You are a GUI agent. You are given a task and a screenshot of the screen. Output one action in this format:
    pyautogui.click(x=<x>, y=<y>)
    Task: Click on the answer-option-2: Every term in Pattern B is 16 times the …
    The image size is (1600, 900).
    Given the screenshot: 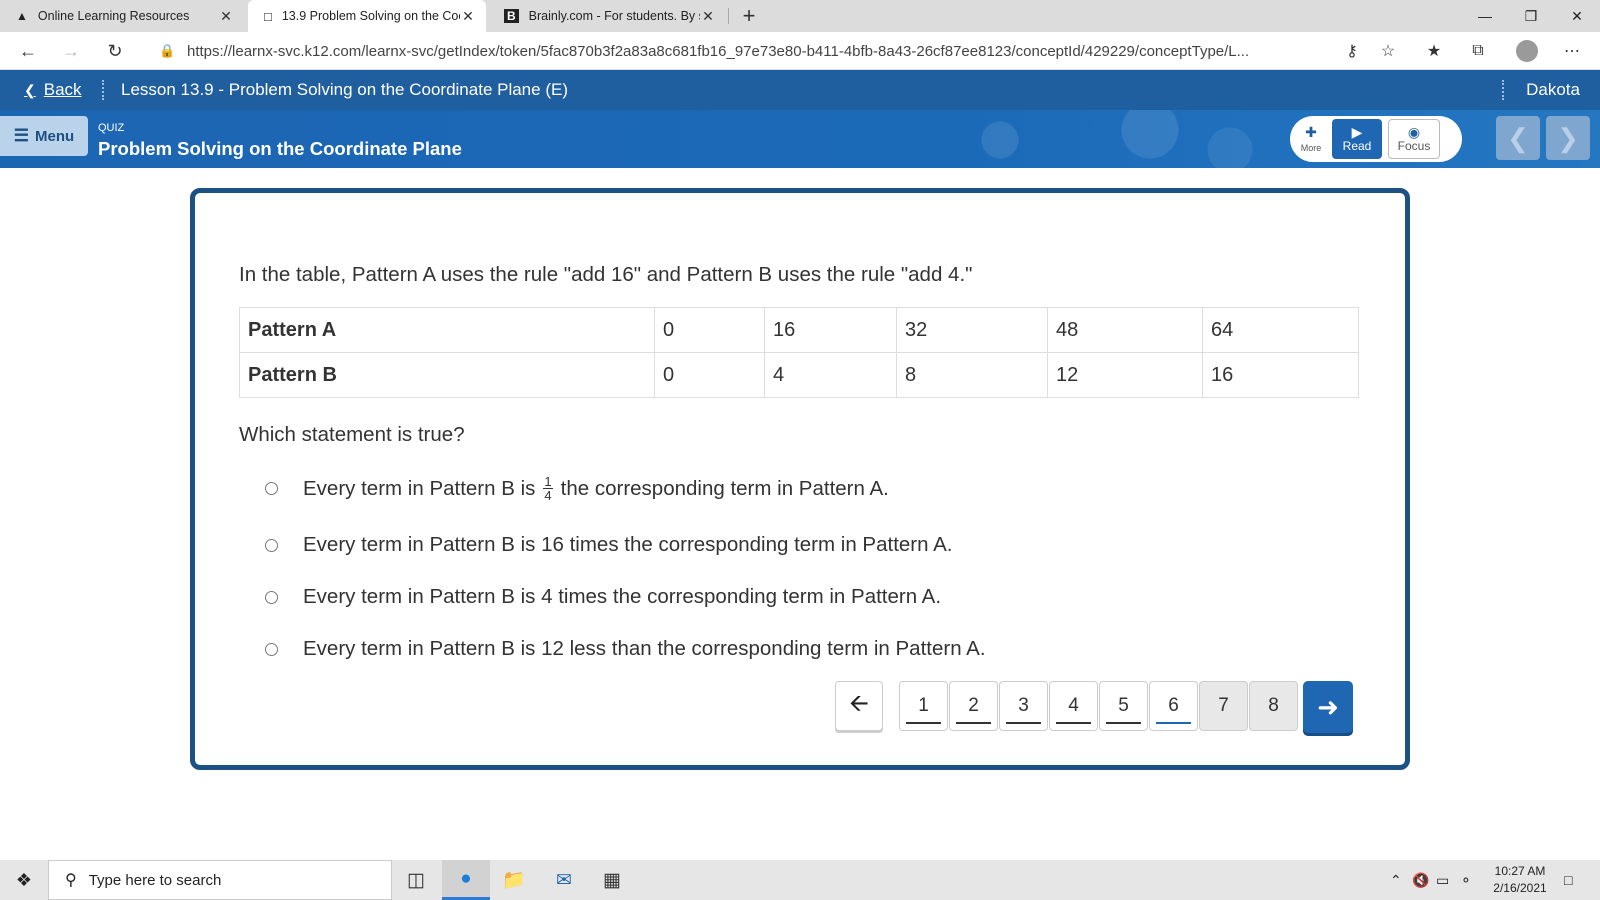 What is the action you would take?
    pyautogui.click(x=608, y=545)
    